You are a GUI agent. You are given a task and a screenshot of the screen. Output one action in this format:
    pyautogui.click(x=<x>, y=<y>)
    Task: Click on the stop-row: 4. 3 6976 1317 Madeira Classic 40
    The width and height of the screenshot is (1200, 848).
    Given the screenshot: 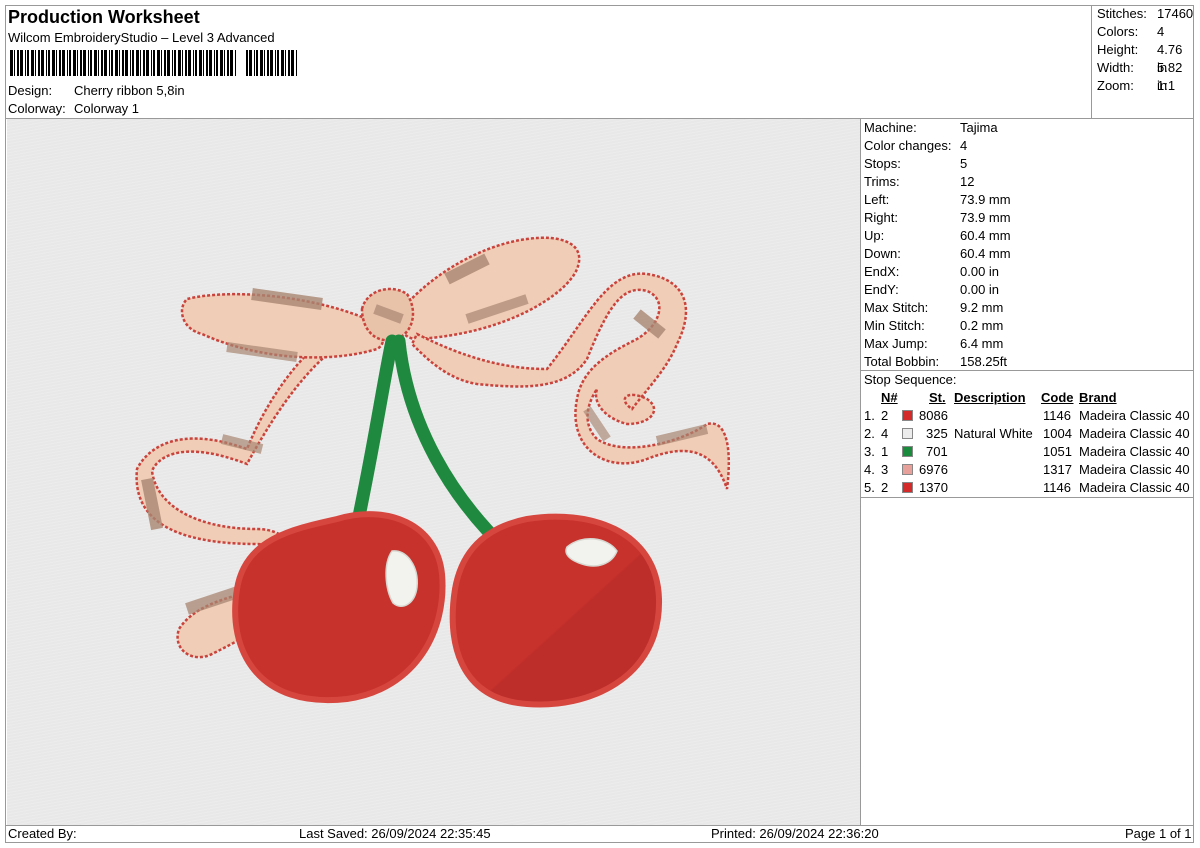 What is the action you would take?
    pyautogui.click(x=1027, y=469)
    